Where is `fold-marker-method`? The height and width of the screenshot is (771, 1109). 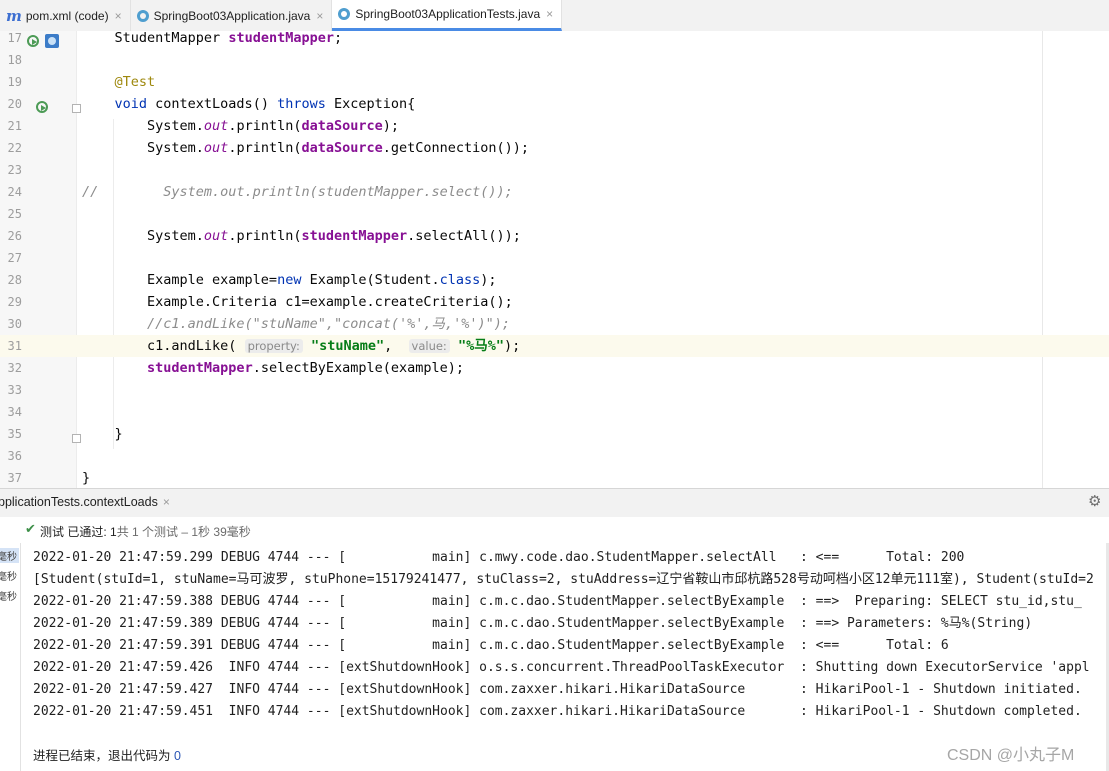
fold-marker-method is located at coordinates (76, 108).